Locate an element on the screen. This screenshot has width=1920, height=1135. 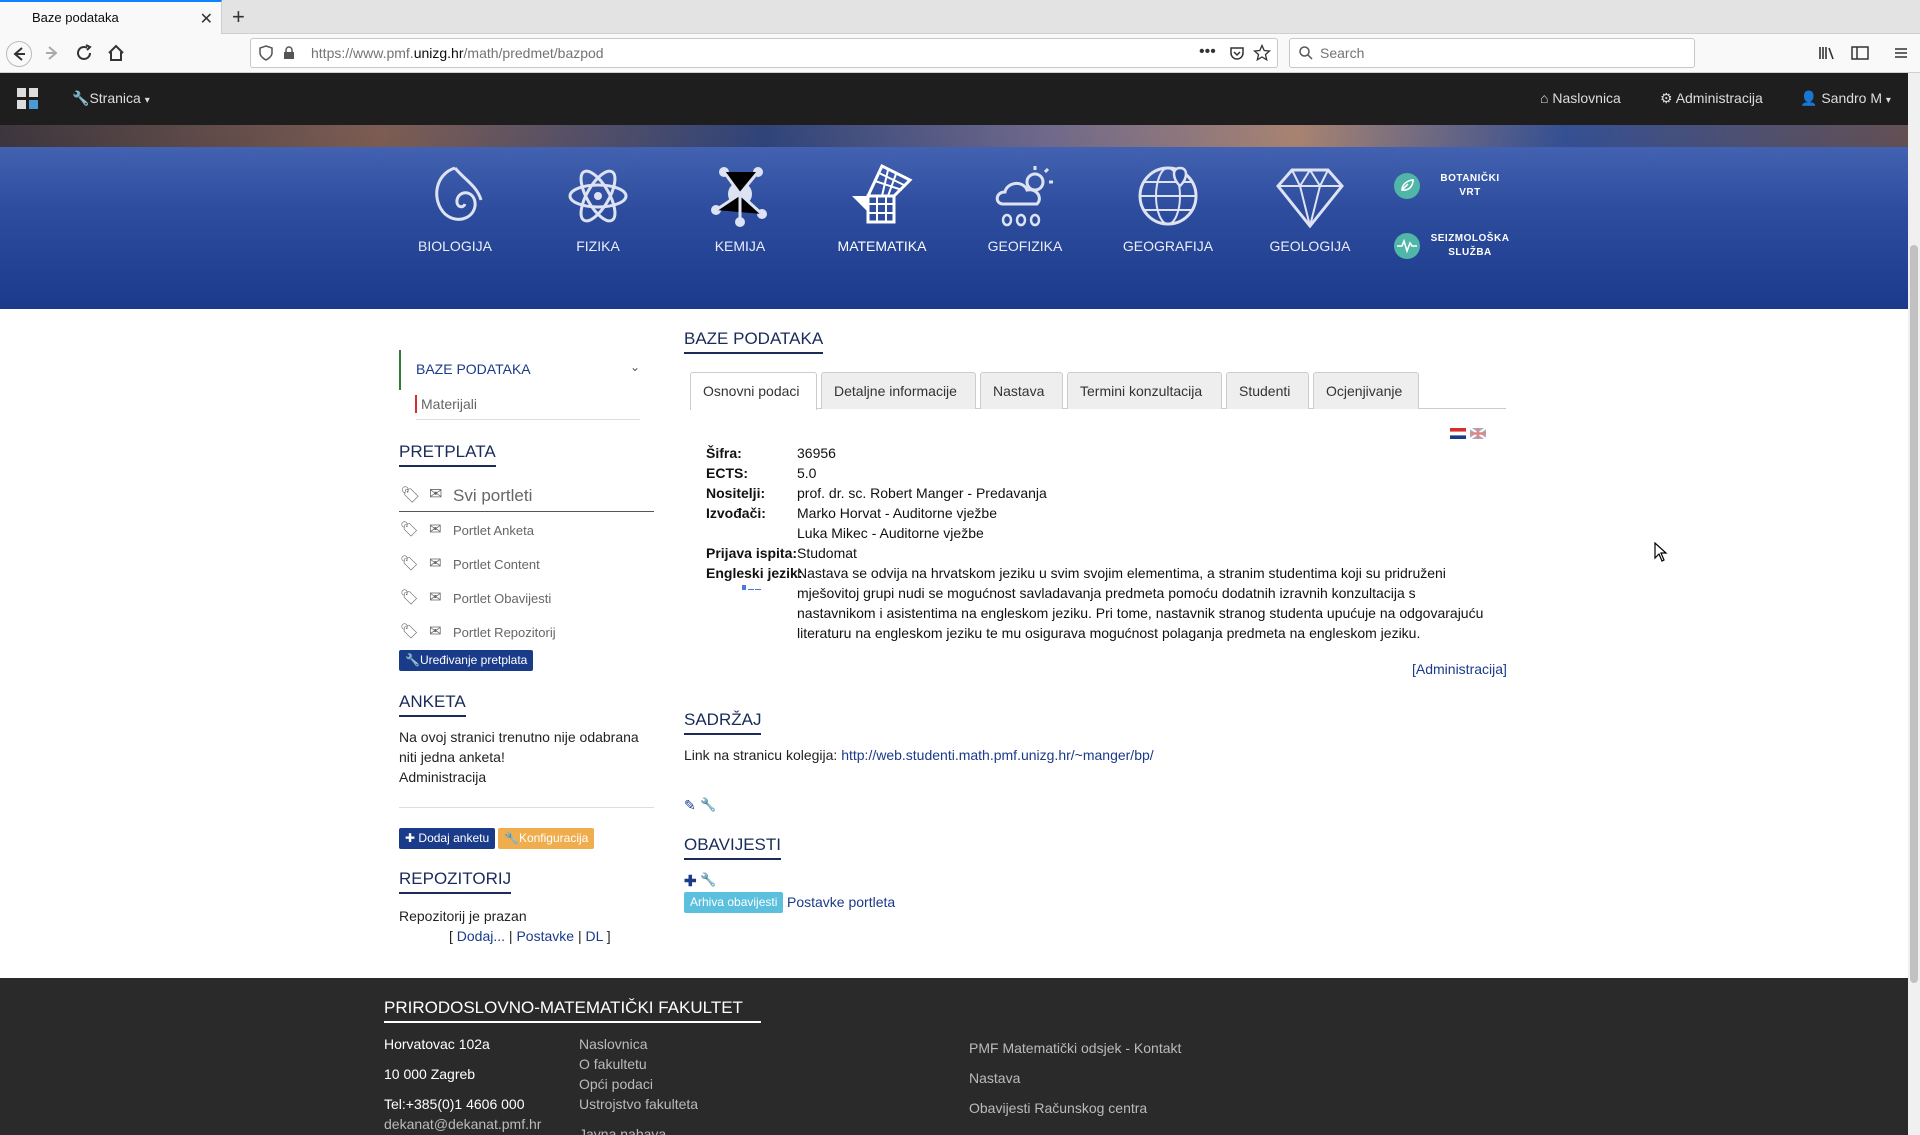
browser-tab: Baze podataka ✕ is located at coordinates (111, 17).